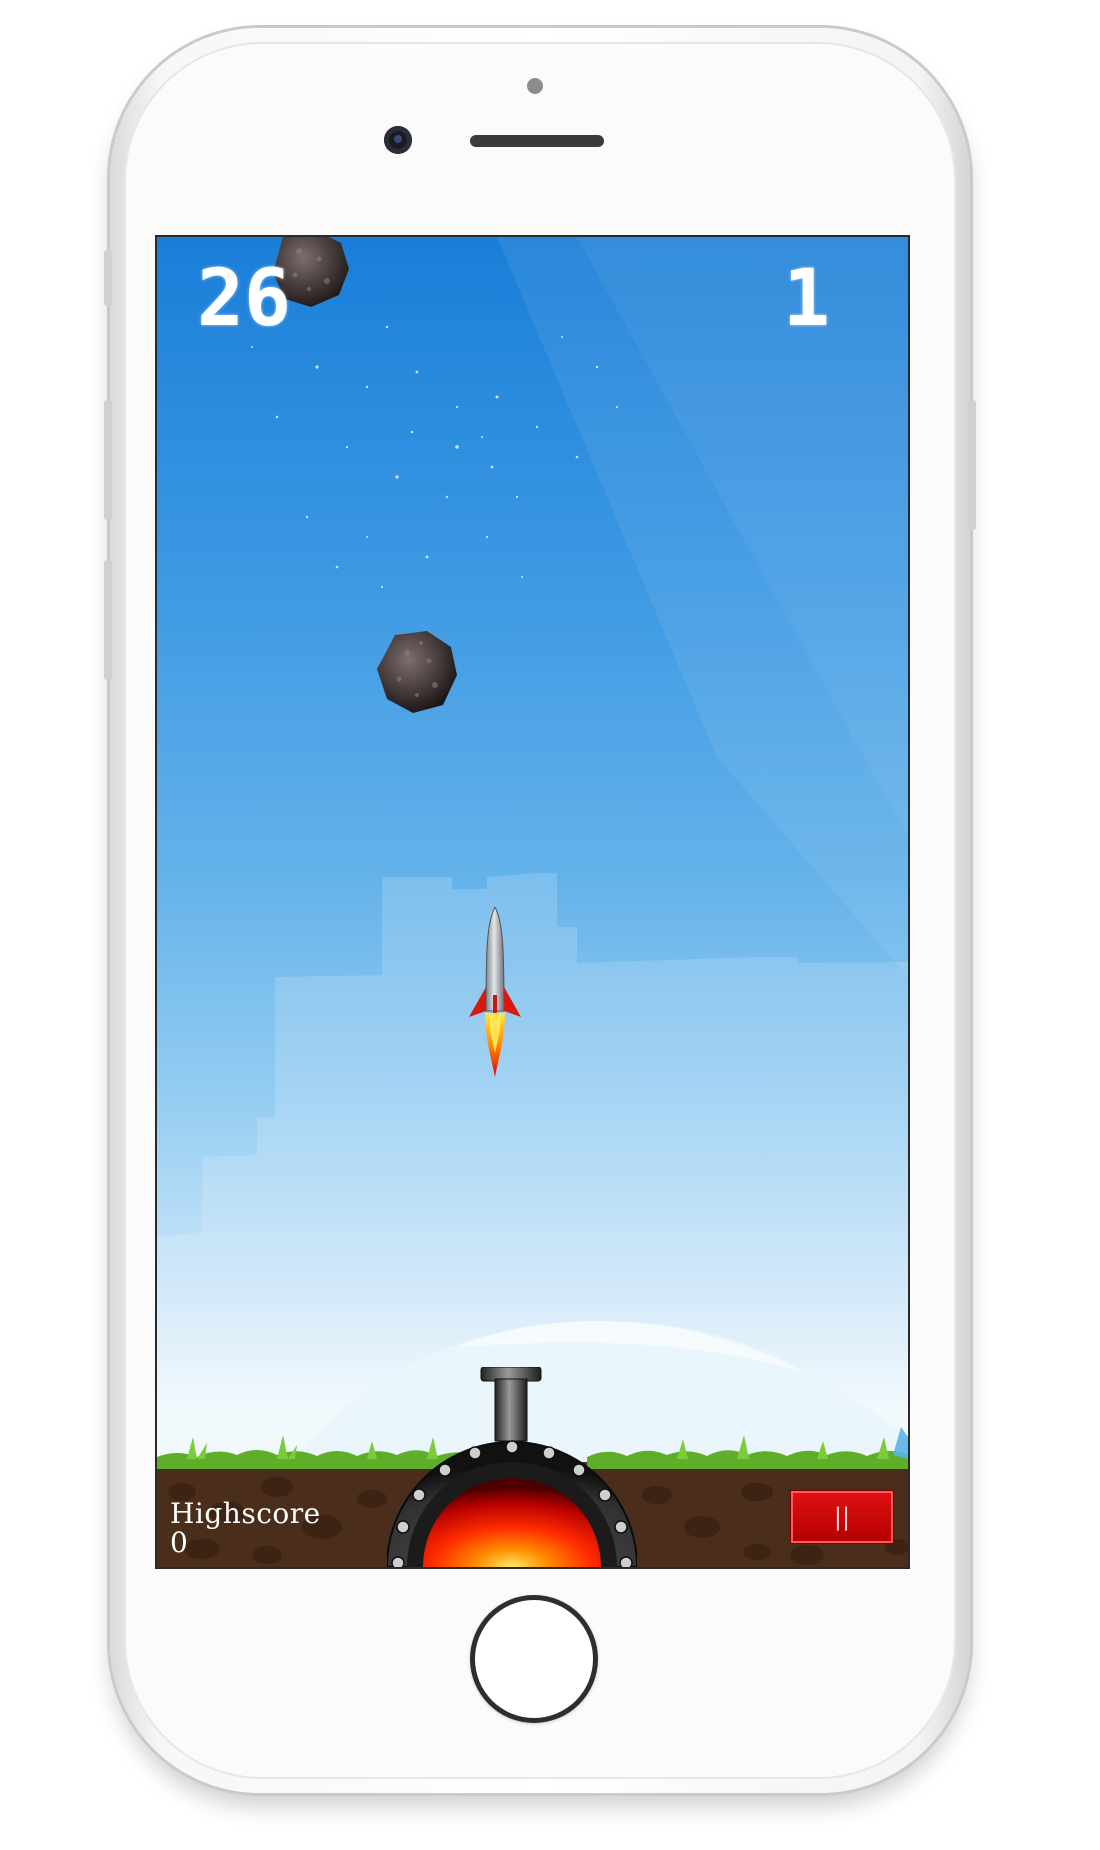 This screenshot has width=1100, height=1850. I want to click on rocket-icon, so click(495, 992).